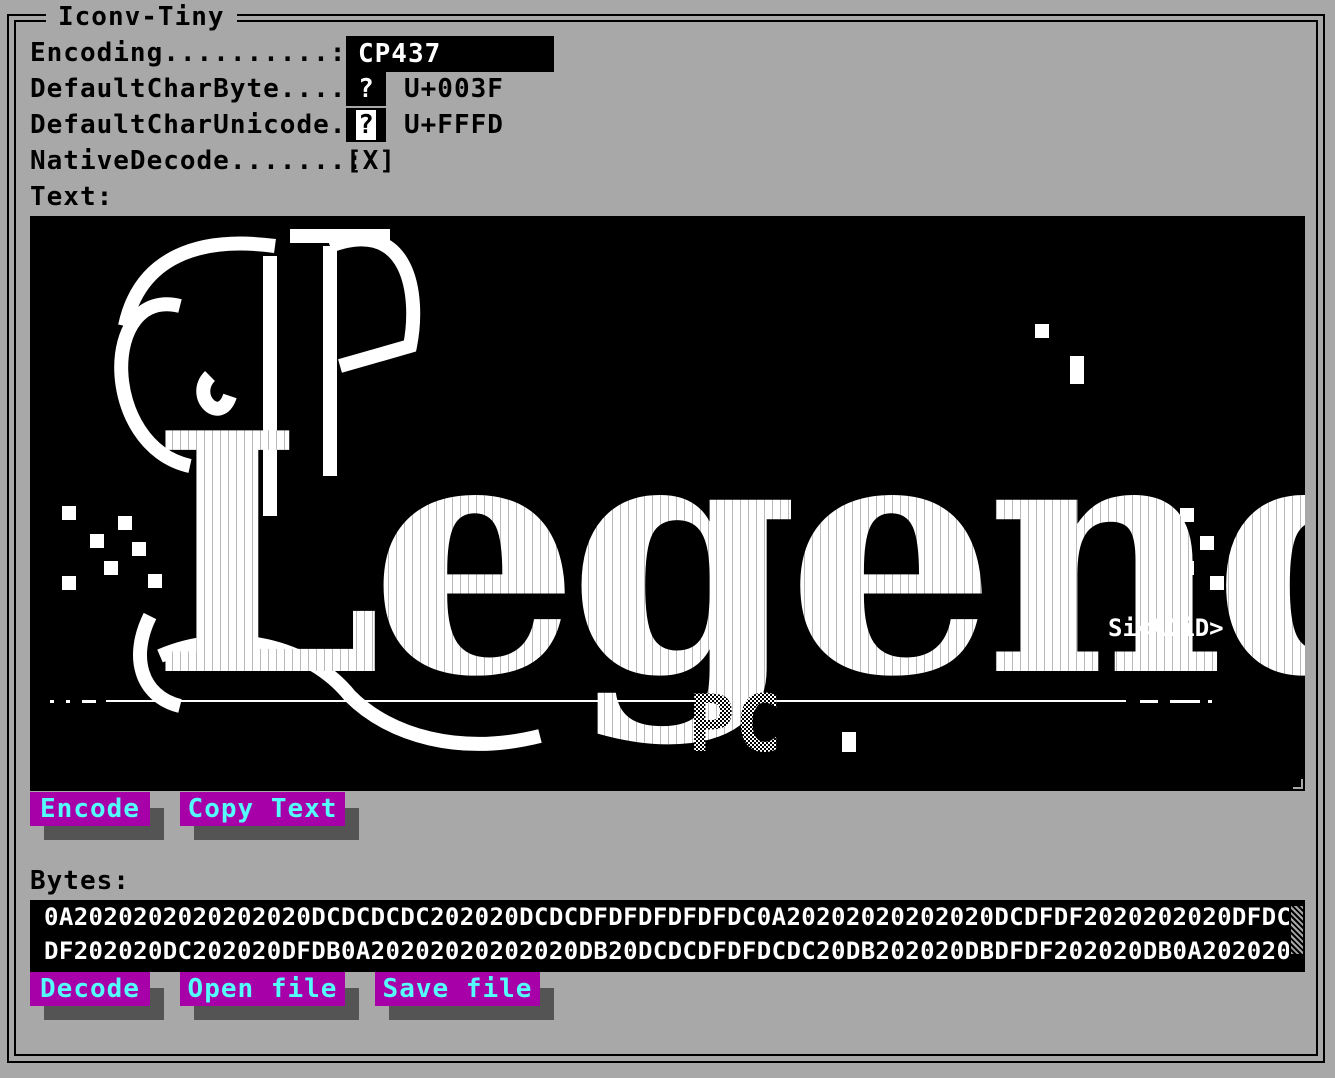 This screenshot has height=1078, width=1335. What do you see at coordinates (1298, 784) in the screenshot?
I see `text-area-resize-grip` at bounding box center [1298, 784].